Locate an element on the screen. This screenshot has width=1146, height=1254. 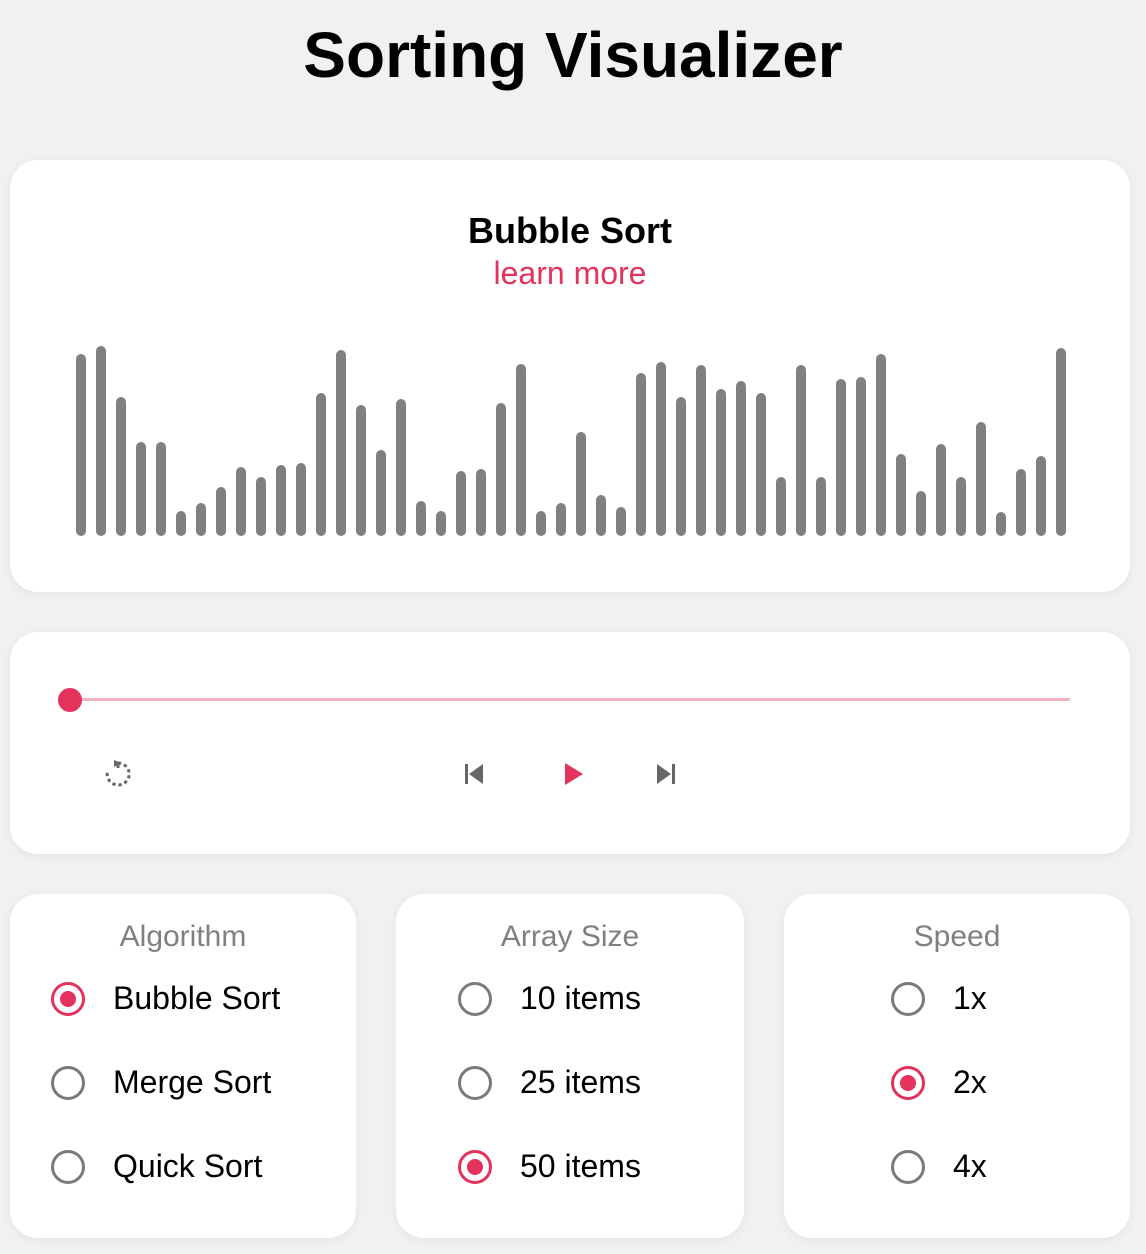
speed-options: Speed 1x 2x 4x is located at coordinates (957, 1066).